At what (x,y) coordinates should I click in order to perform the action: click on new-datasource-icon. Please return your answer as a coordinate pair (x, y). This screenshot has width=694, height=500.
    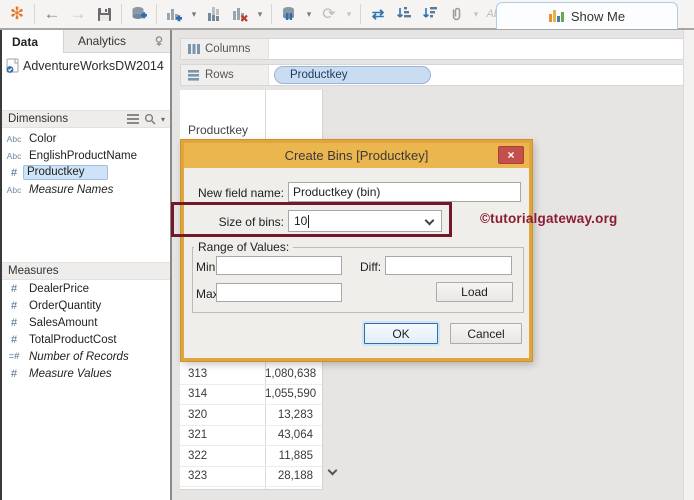
    Looking at the image, I should click on (139, 13).